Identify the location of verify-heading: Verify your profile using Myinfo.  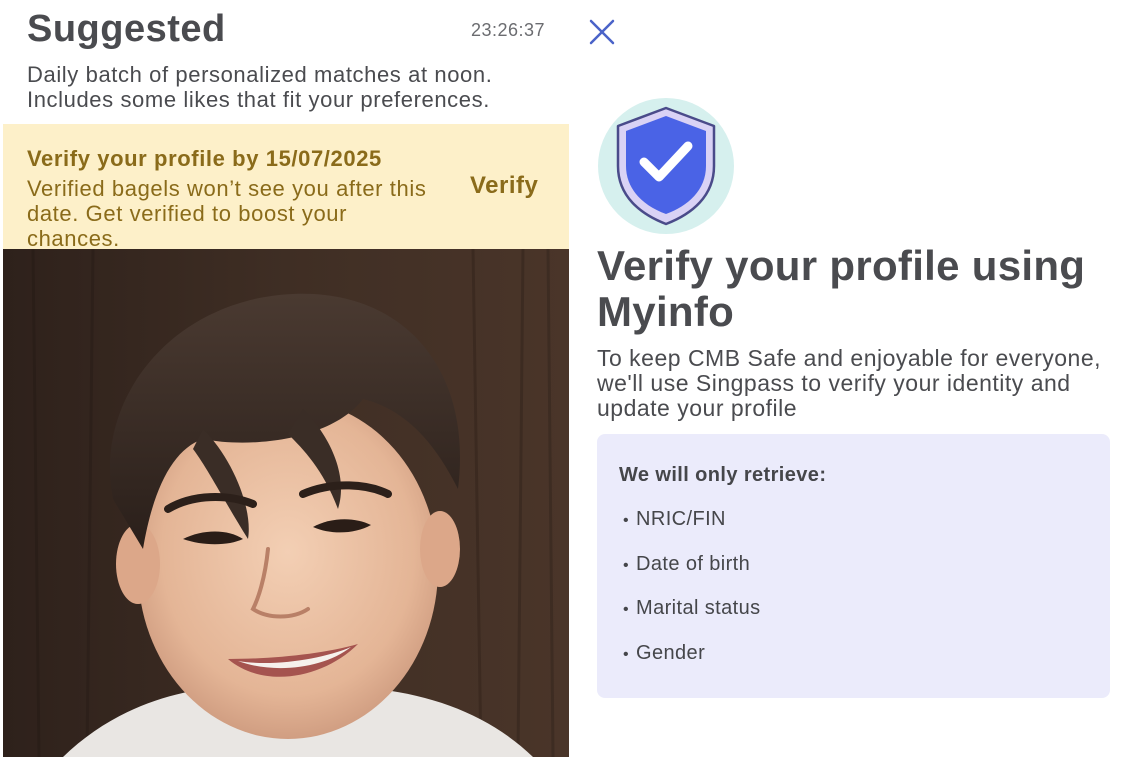
(841, 288).